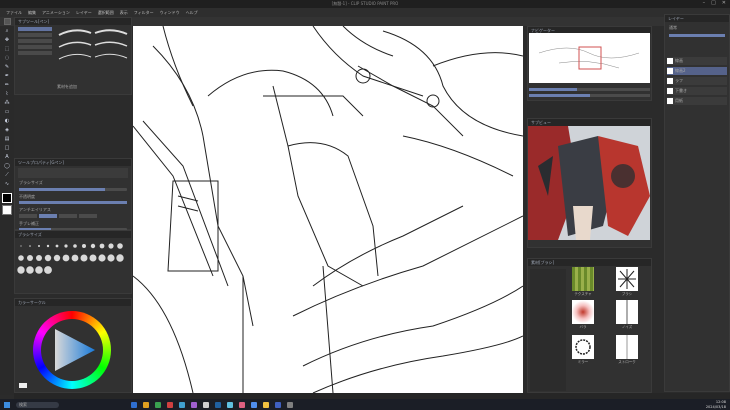  What do you see at coordinates (7, 139) in the screenshot?
I see `gradient-tool-icon: ▤` at bounding box center [7, 139].